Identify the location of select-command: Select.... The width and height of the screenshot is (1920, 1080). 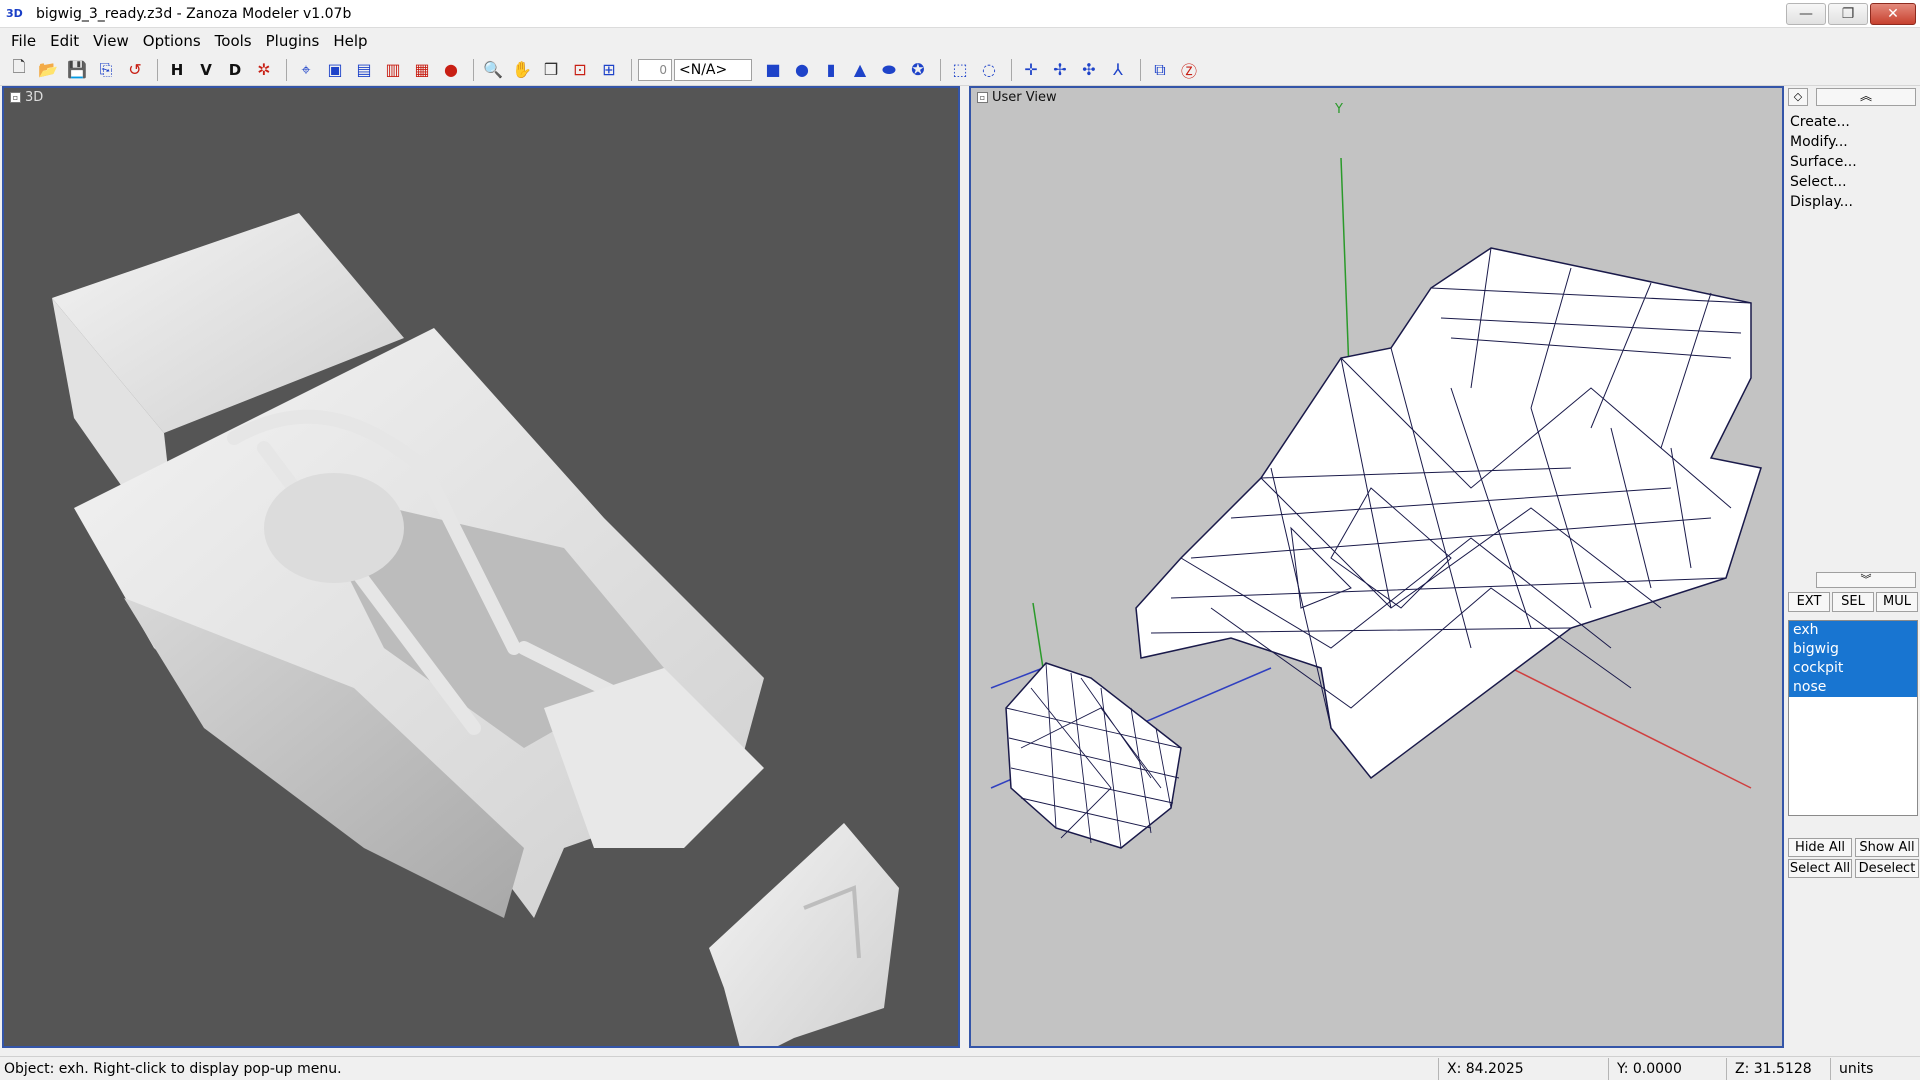
(1822, 182).